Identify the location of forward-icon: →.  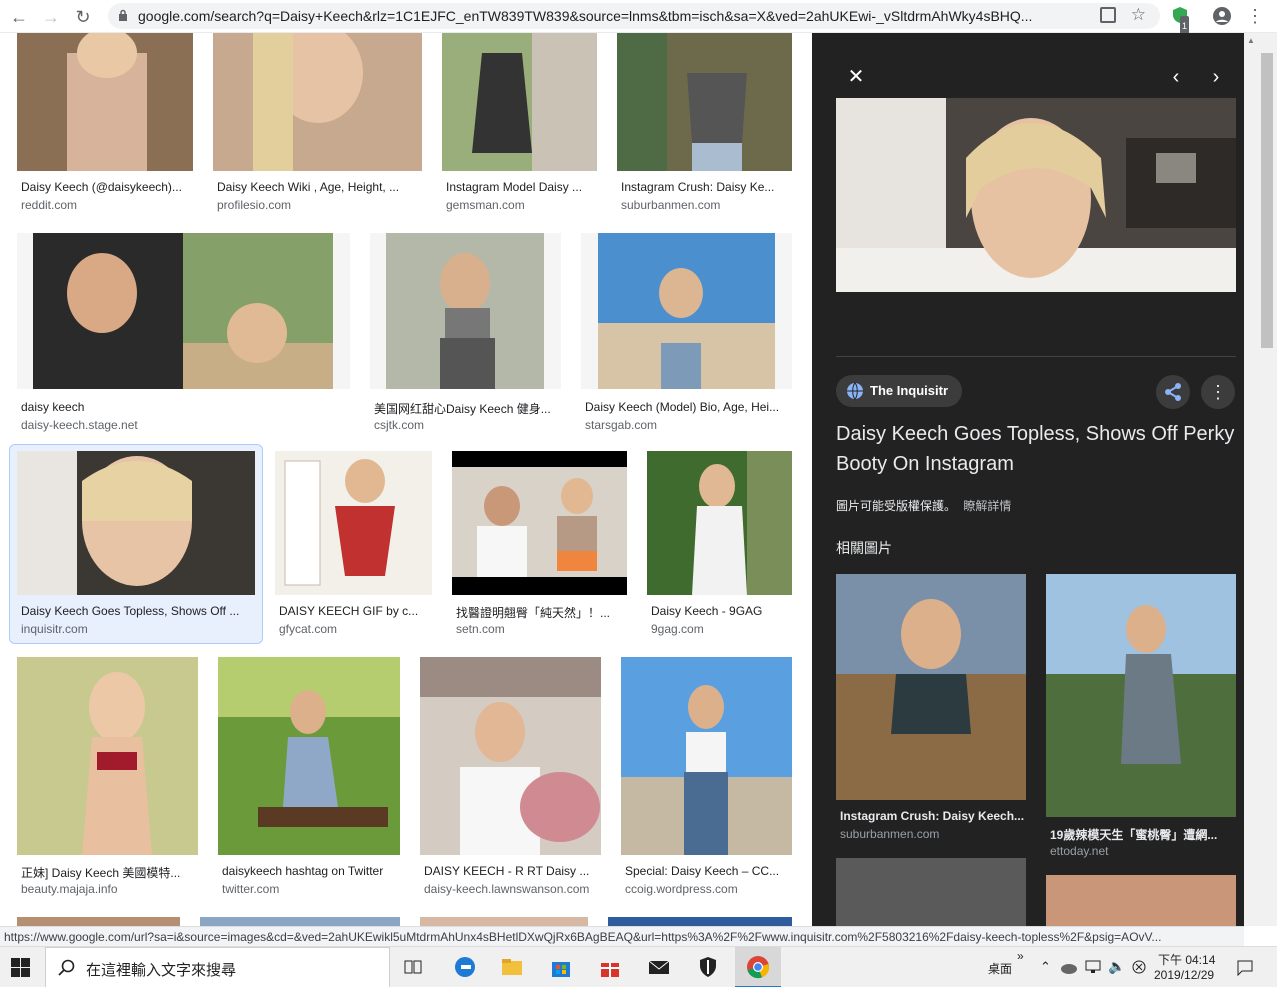
(51, 17).